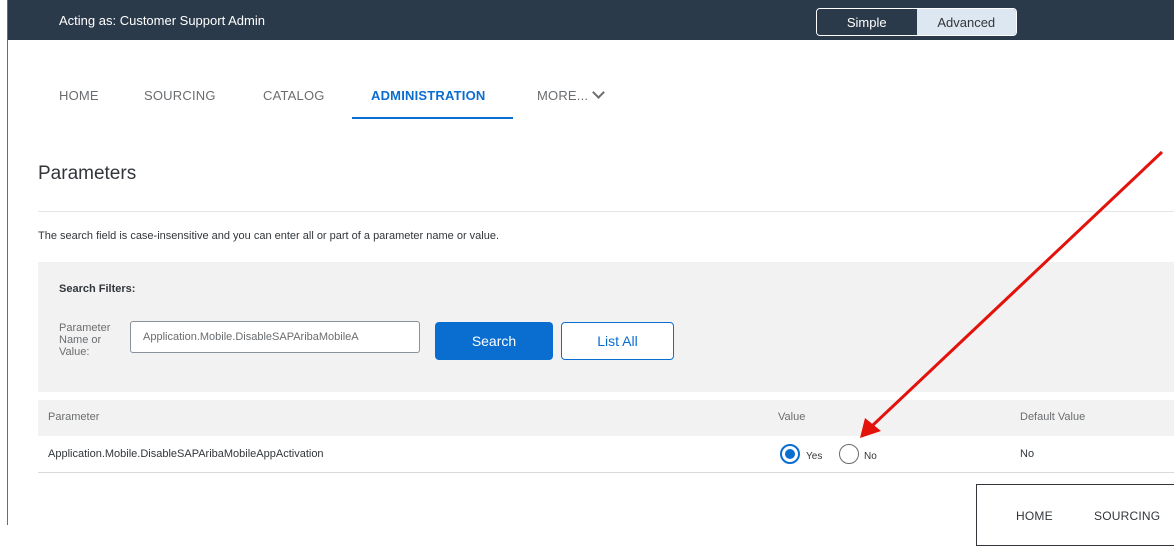 This screenshot has width=1174, height=546. What do you see at coordinates (73, 417) in the screenshot?
I see `column-header-parameter: Parameter` at bounding box center [73, 417].